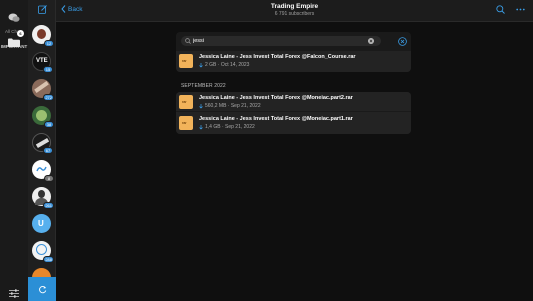  What do you see at coordinates (43, 90) in the screenshot?
I see `chat-avatar: 272` at bounding box center [43, 90].